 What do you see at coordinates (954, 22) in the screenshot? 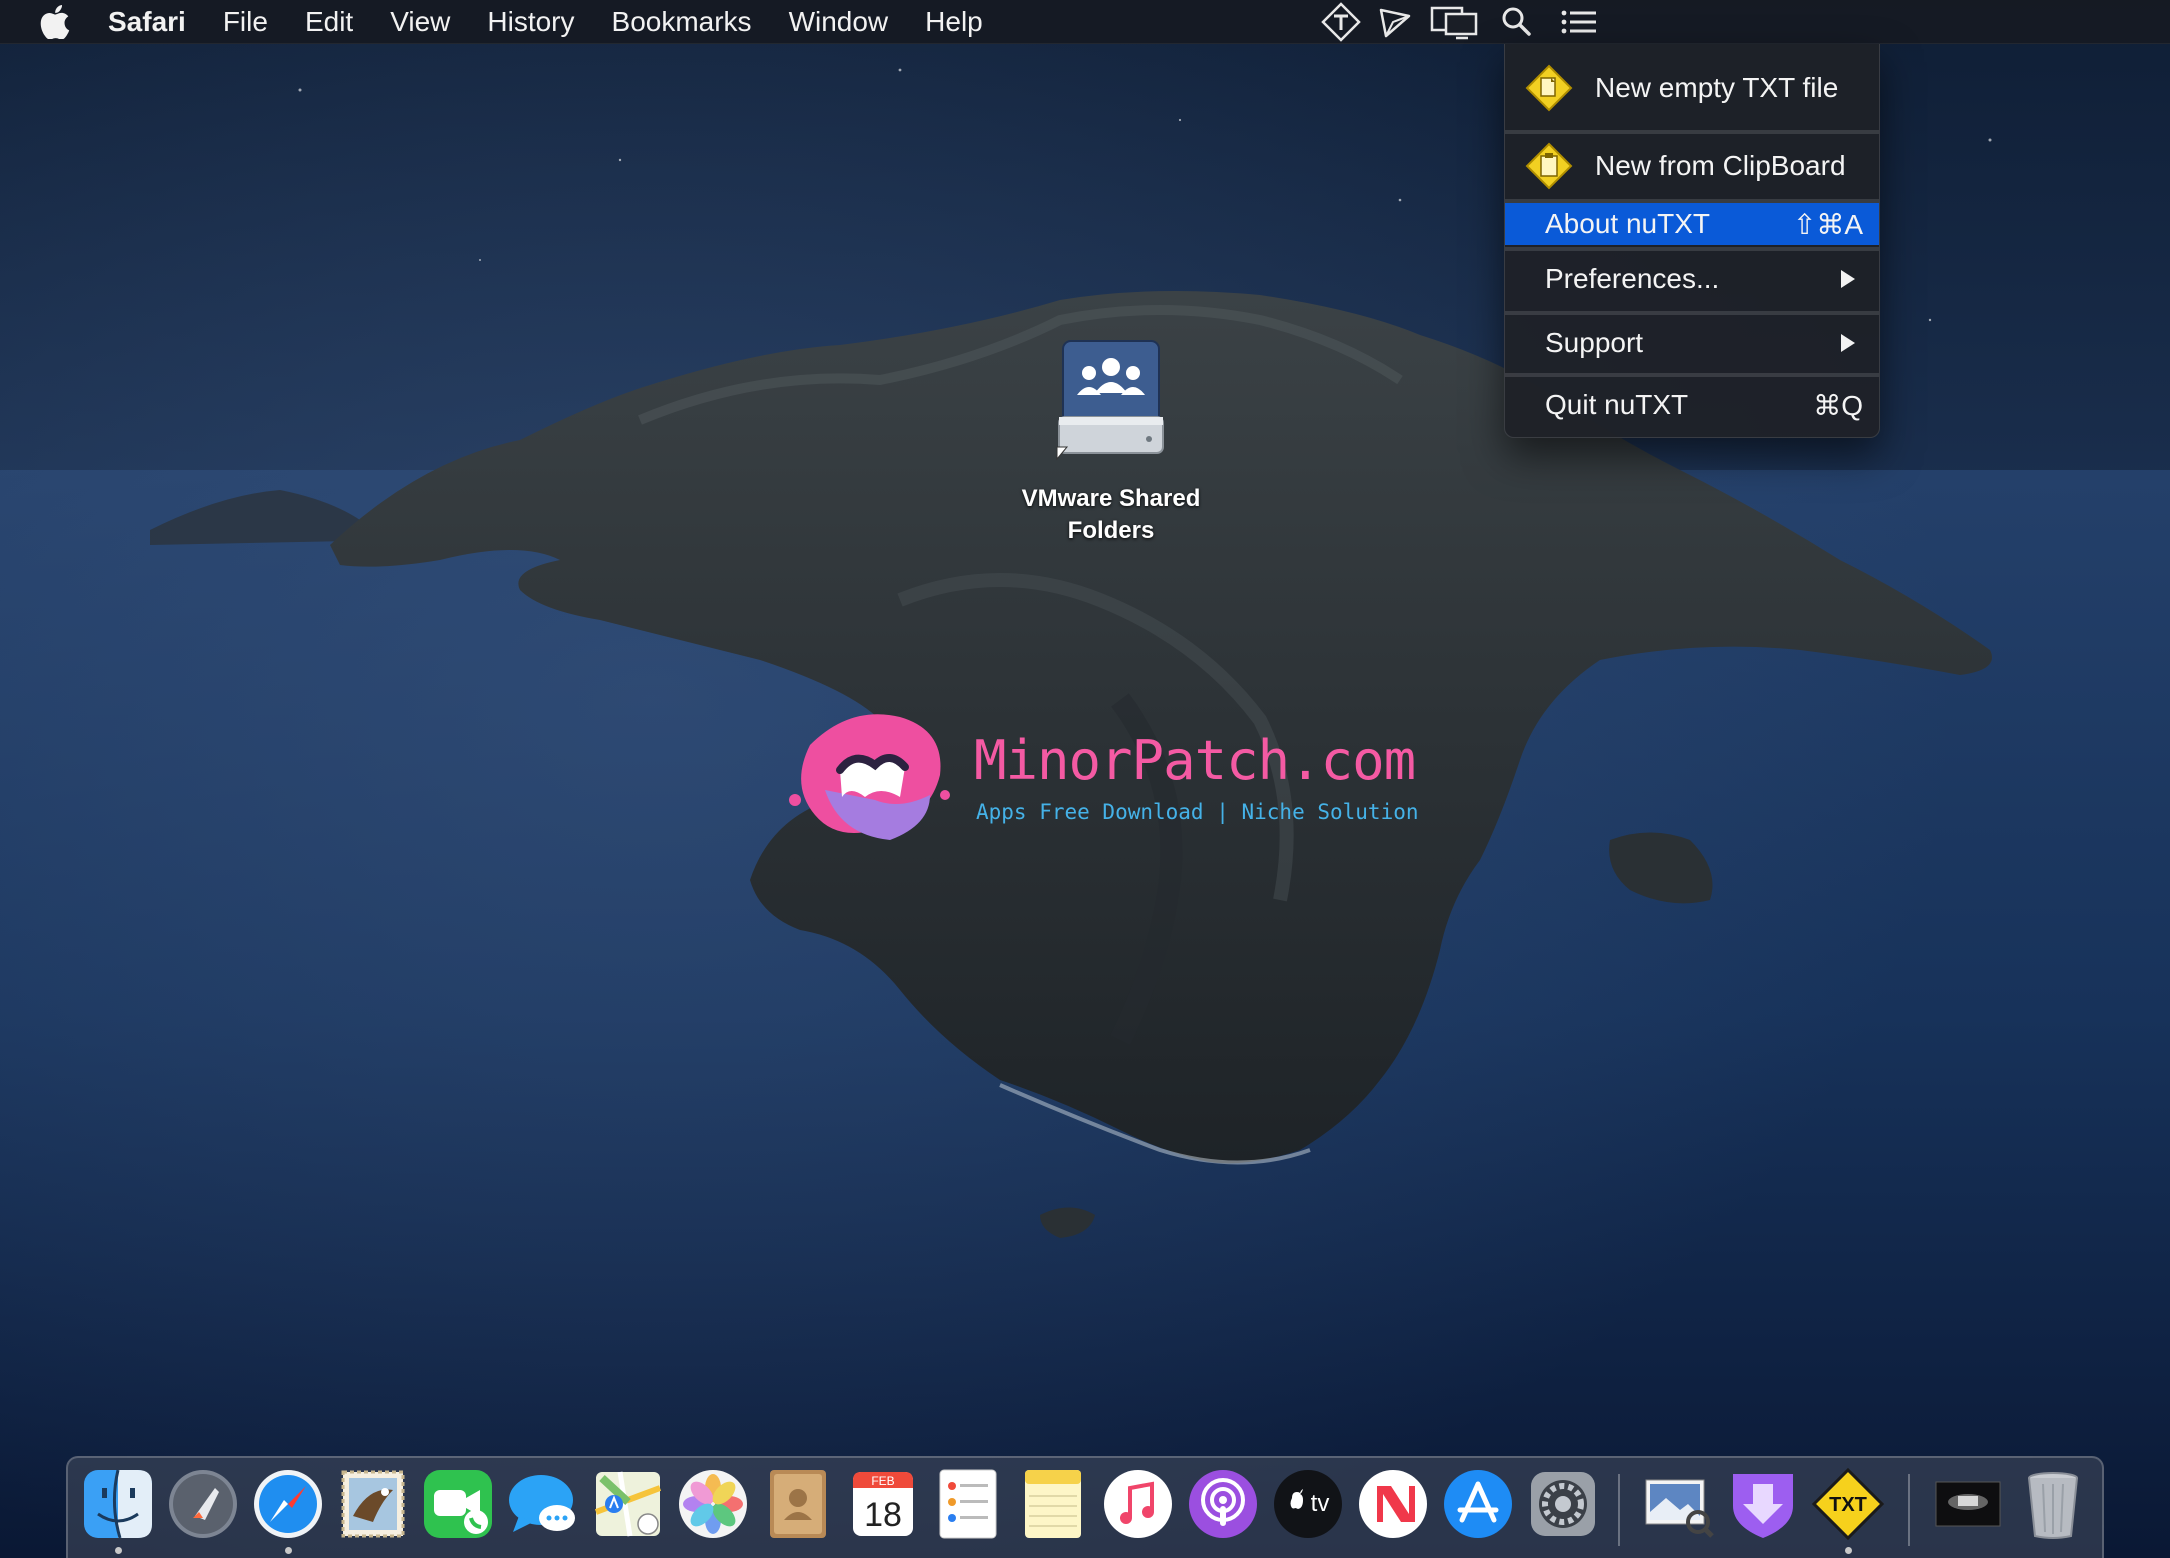
I see `menu-help: Help` at bounding box center [954, 22].